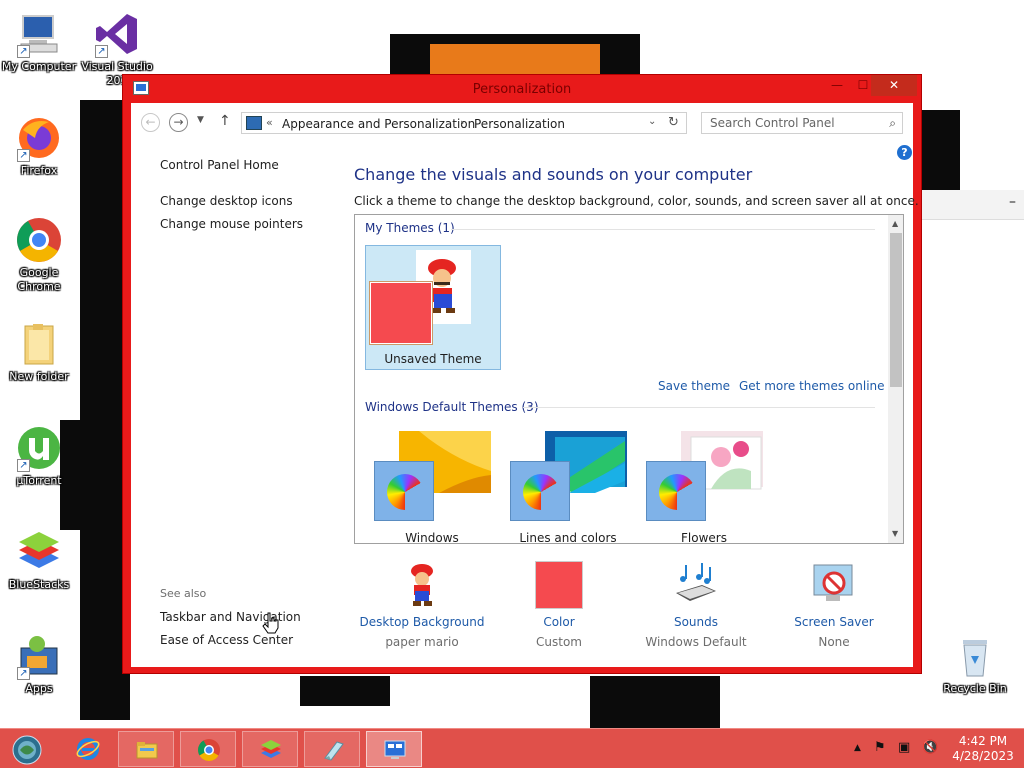 The width and height of the screenshot is (1024, 768). What do you see at coordinates (895, 533) in the screenshot?
I see `scroll-down-icon: ▼` at bounding box center [895, 533].